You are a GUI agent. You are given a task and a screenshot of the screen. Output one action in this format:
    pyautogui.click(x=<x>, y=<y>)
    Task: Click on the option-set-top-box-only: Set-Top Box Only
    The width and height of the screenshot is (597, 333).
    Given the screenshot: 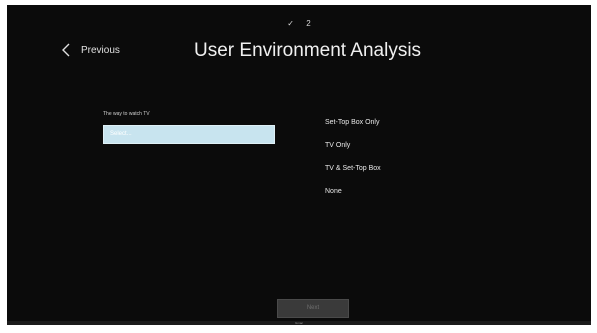 What is the action you would take?
    pyautogui.click(x=353, y=130)
    